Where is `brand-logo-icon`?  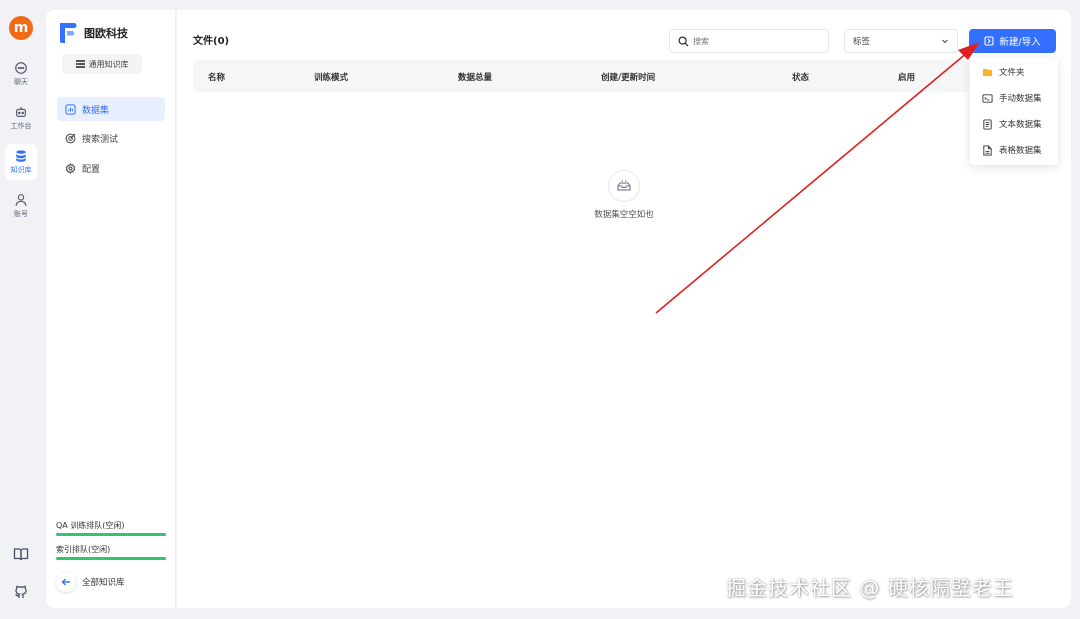
brand-logo-icon is located at coordinates (68, 33).